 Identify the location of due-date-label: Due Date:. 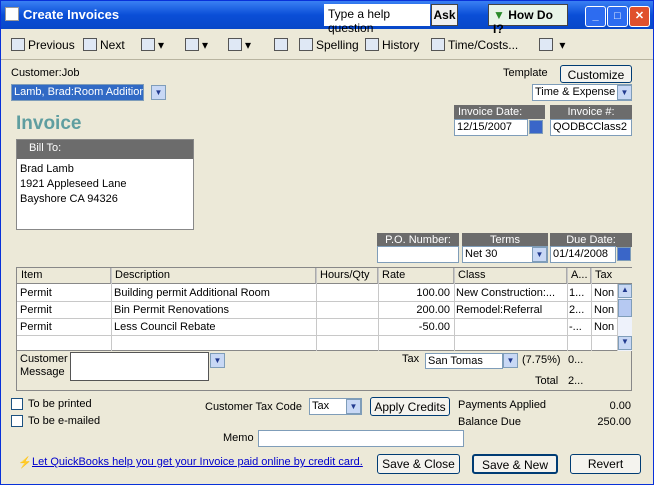
(591, 240).